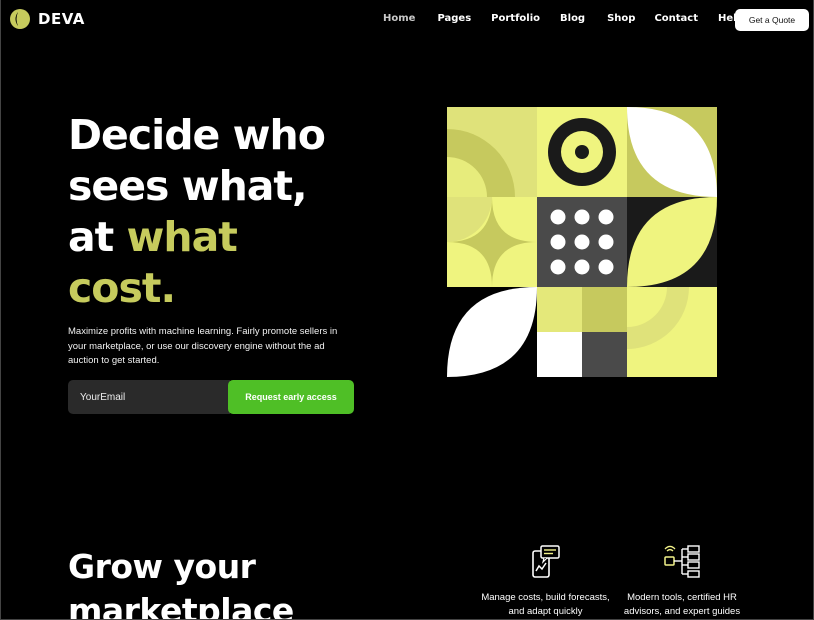 The image size is (814, 620). What do you see at coordinates (20, 19) in the screenshot?
I see `logo-mark-icon` at bounding box center [20, 19].